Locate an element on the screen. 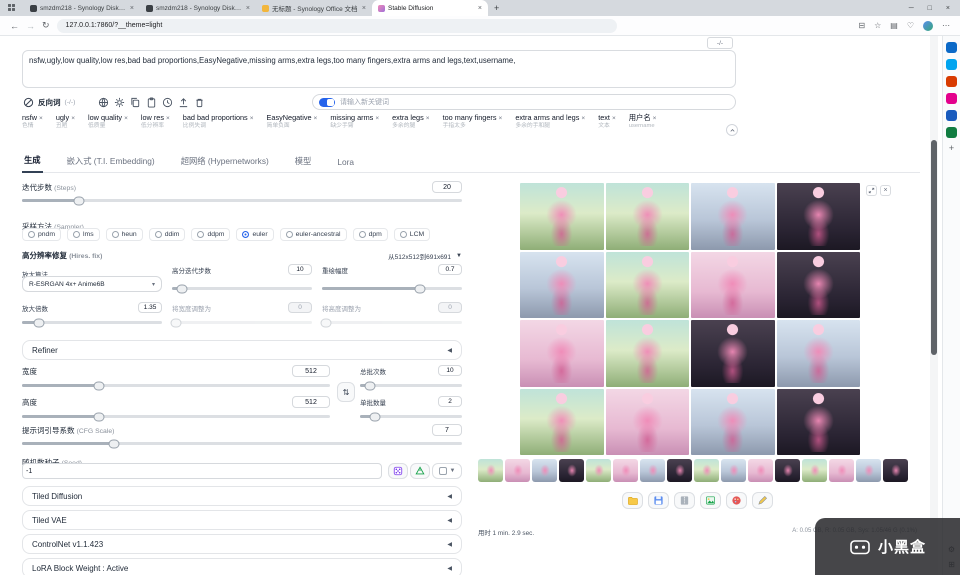  seed-extra-checkbox is located at coordinates (442, 471).